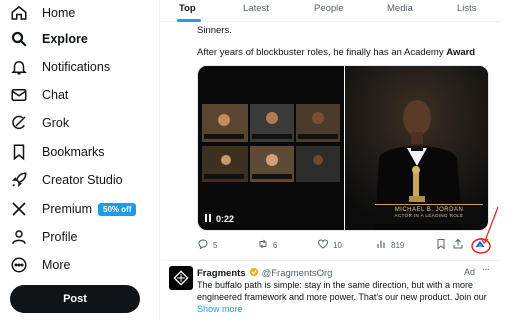 The height and width of the screenshot is (320, 512). I want to click on share-button, so click(458, 245).